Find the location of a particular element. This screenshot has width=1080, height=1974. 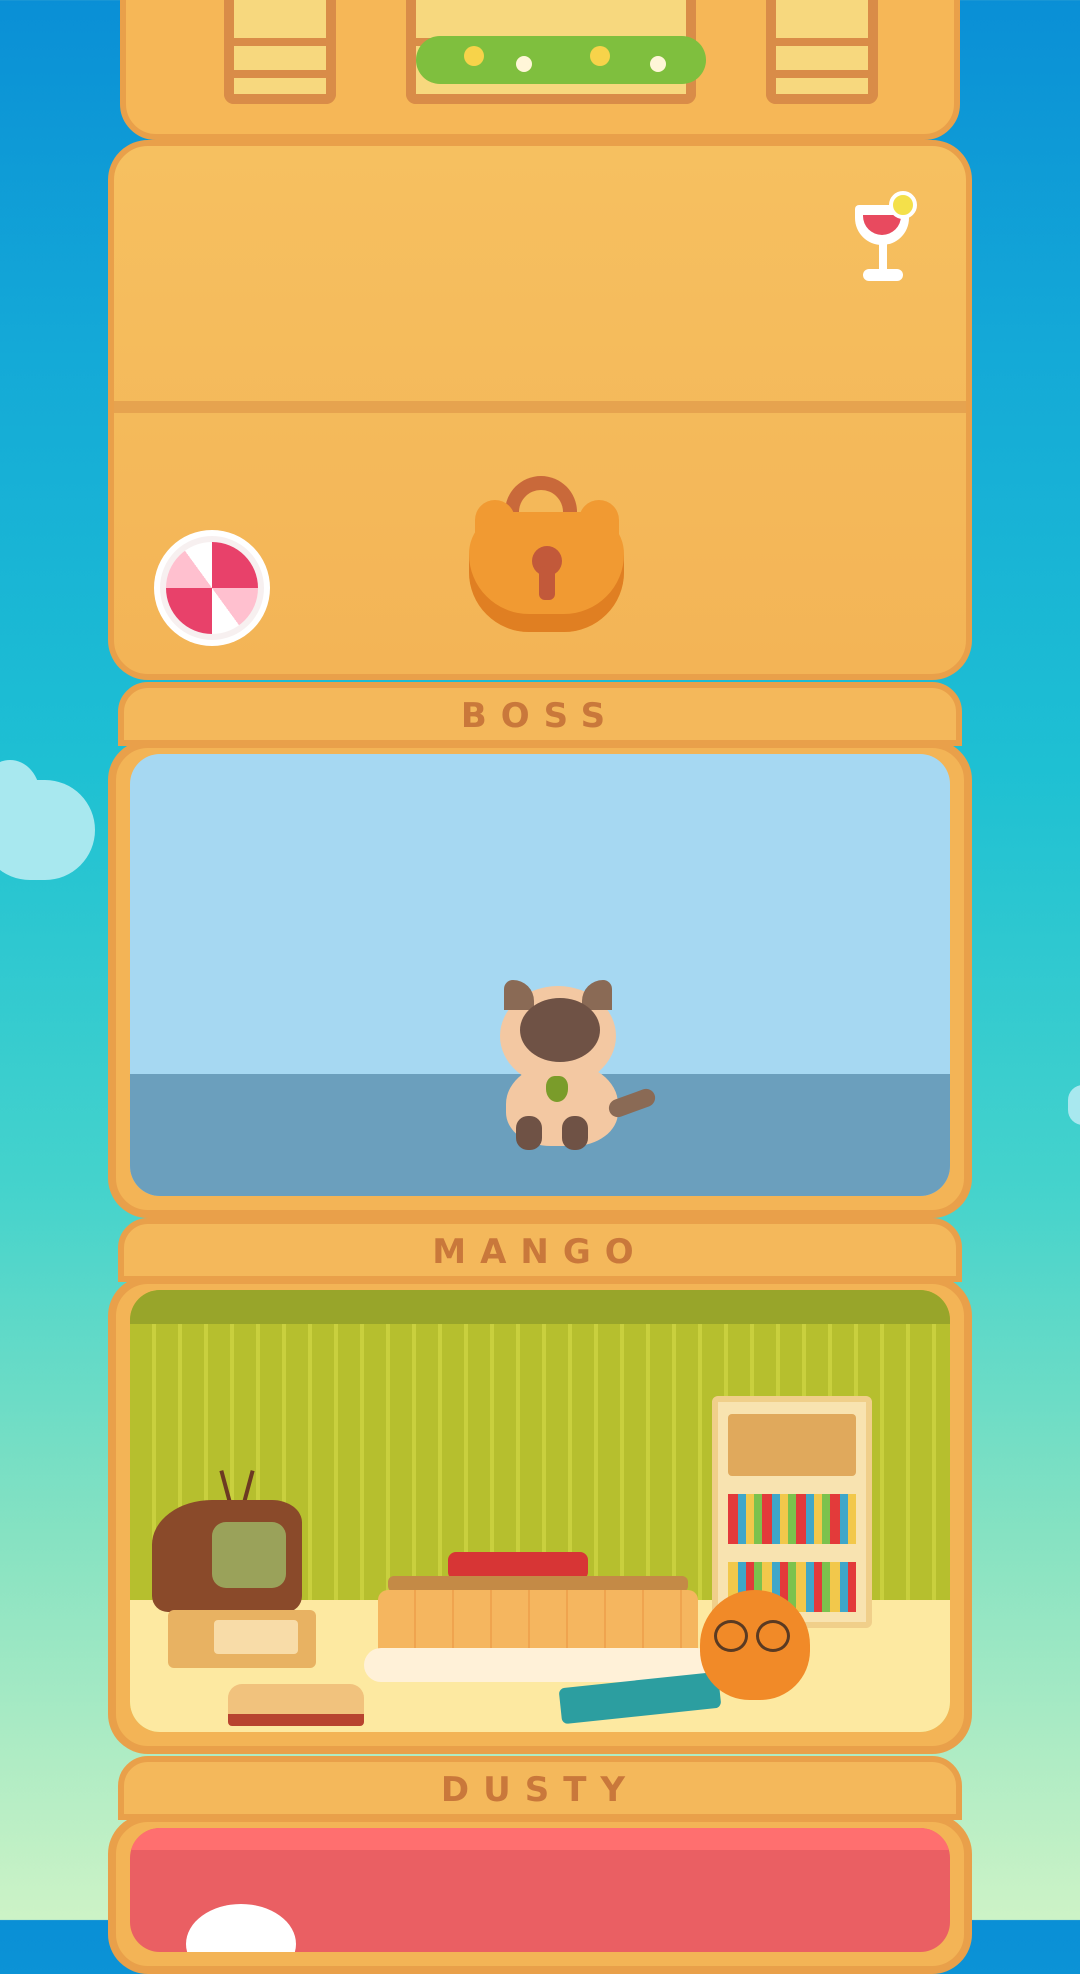

plank-divider is located at coordinates (540, 407).